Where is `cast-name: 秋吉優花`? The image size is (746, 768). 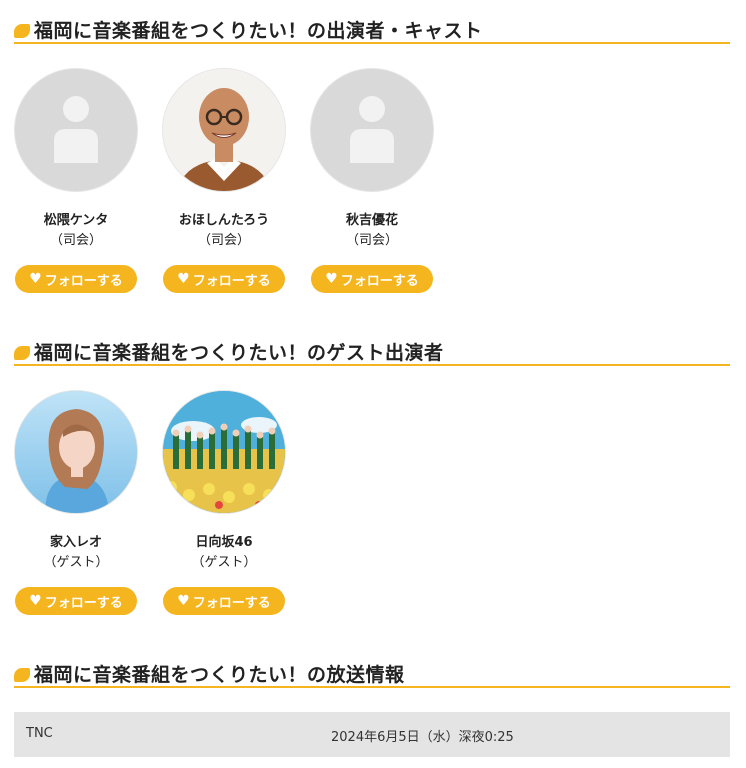 cast-name: 秋吉優花 is located at coordinates (372, 221).